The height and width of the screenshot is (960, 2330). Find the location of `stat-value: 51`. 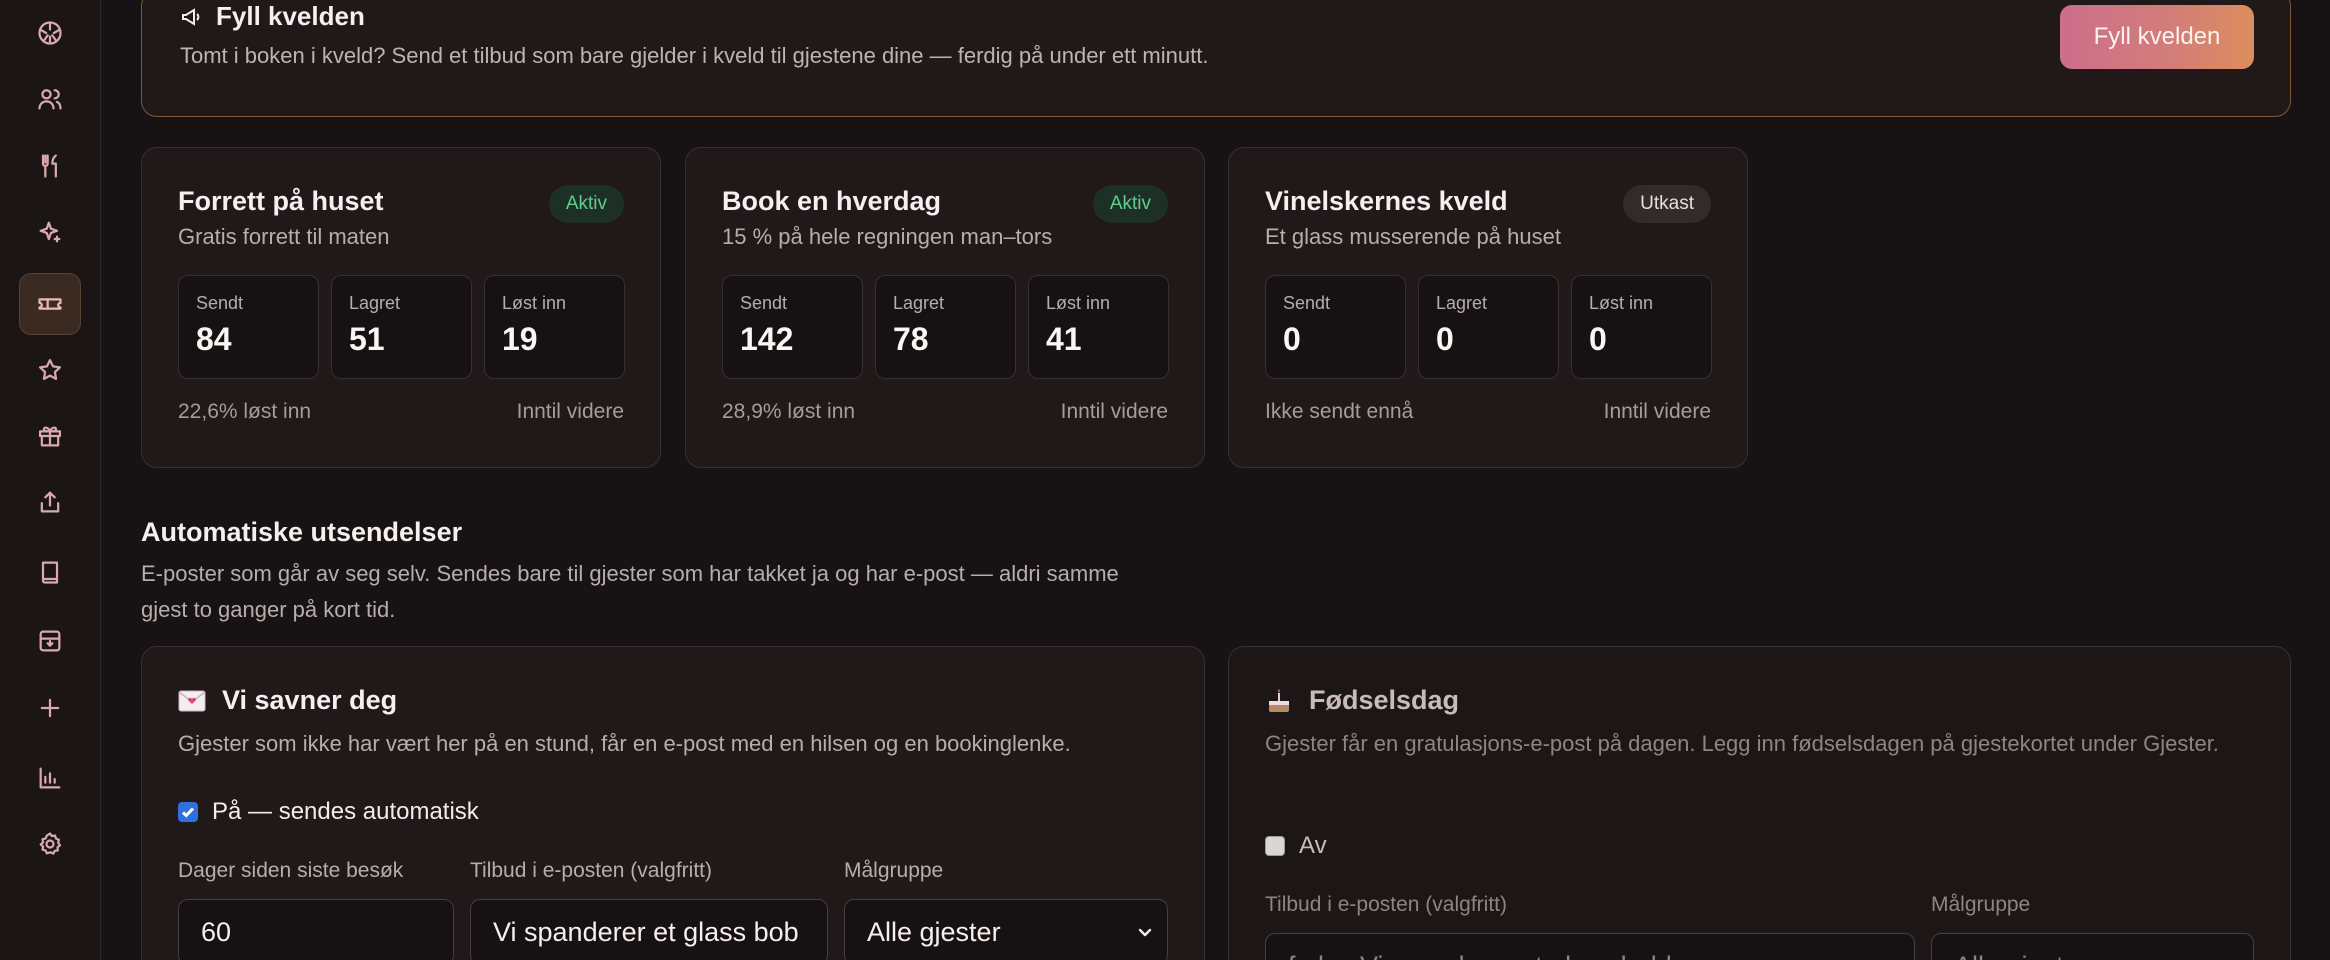

stat-value: 51 is located at coordinates (367, 339).